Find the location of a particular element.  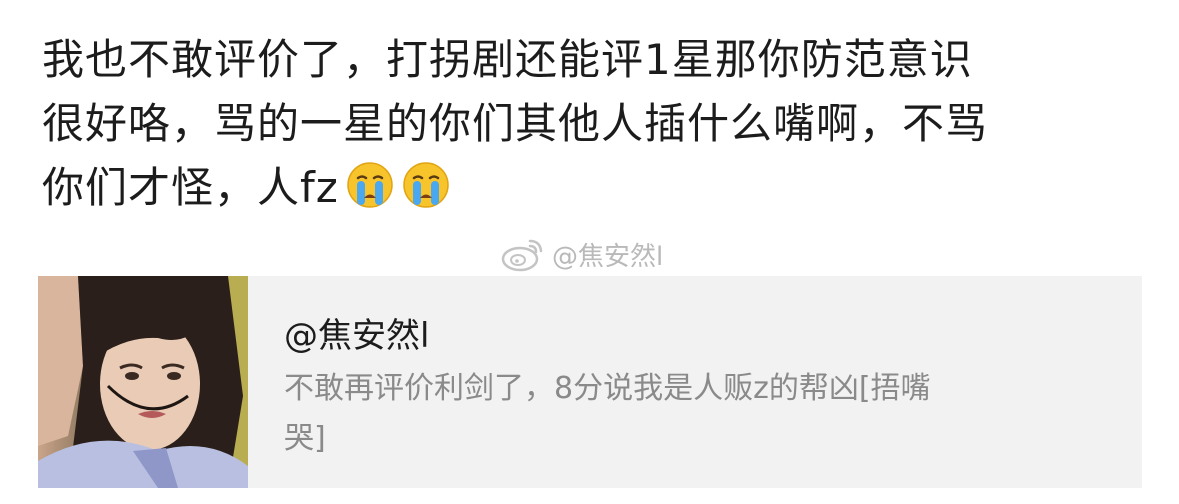

post-line-last: 你们才怪，人fz is located at coordinates (592, 188).